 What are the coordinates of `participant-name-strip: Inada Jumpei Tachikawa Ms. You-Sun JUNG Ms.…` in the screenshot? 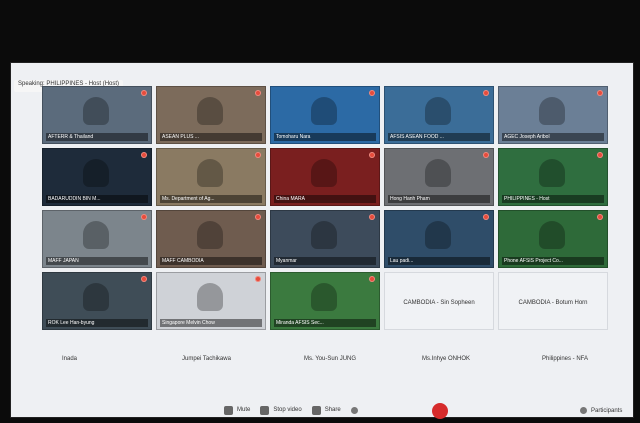 It's located at (327, 365).